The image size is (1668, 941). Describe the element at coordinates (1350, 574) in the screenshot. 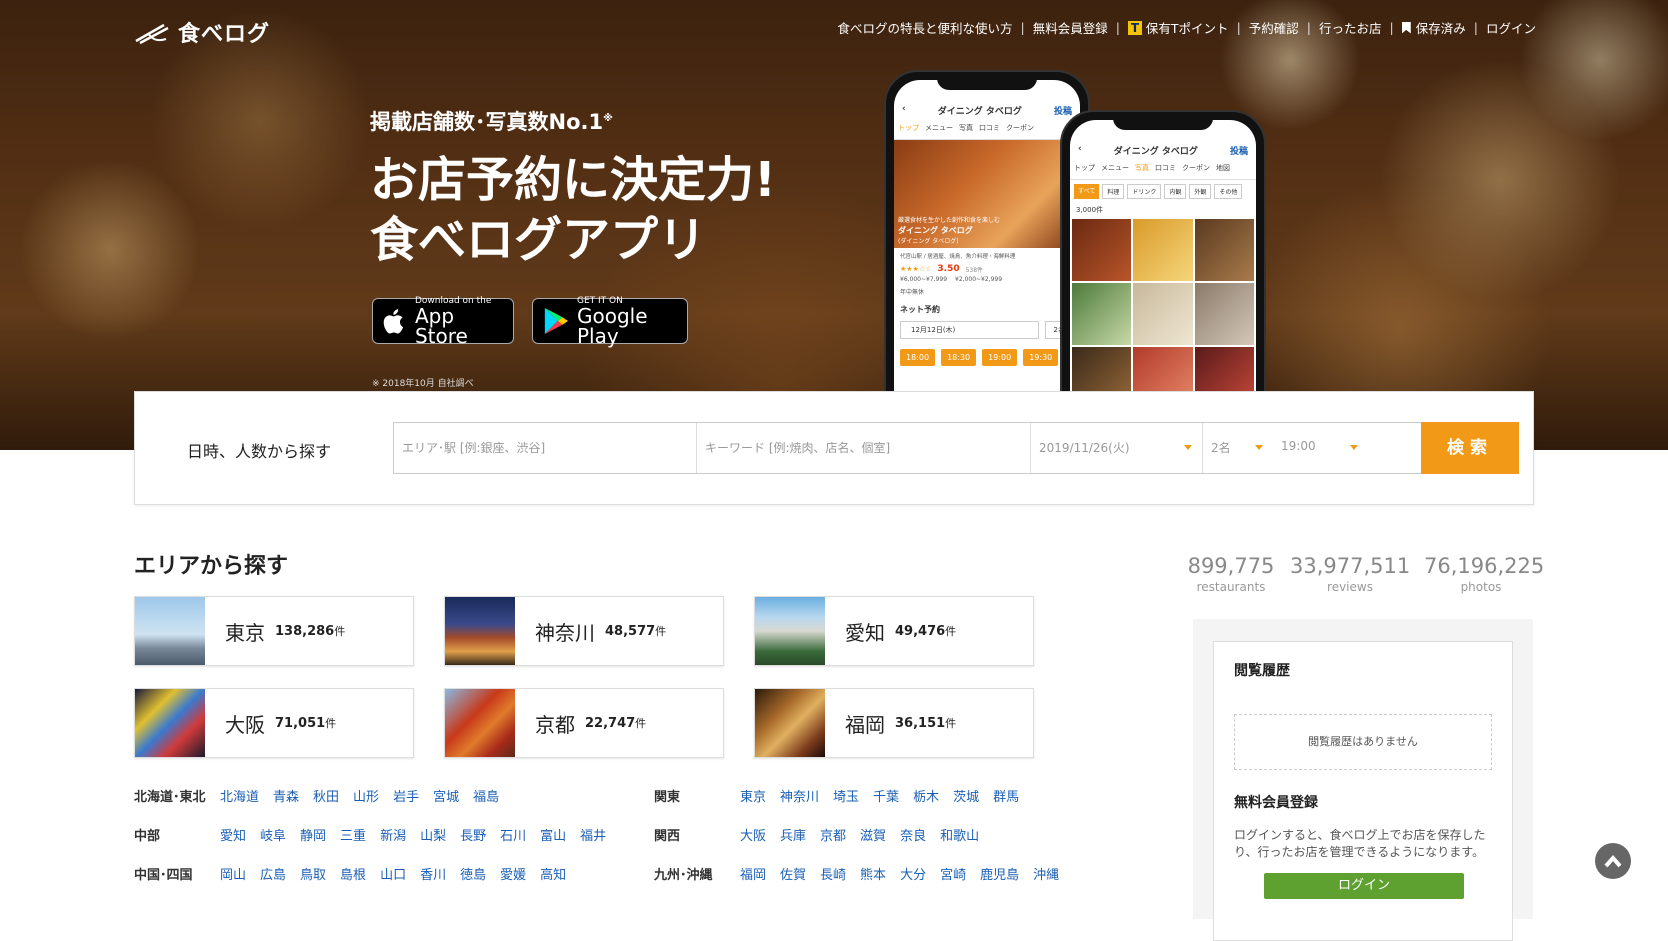

I see `stat-reviews: 33,977,511 reviews` at that location.